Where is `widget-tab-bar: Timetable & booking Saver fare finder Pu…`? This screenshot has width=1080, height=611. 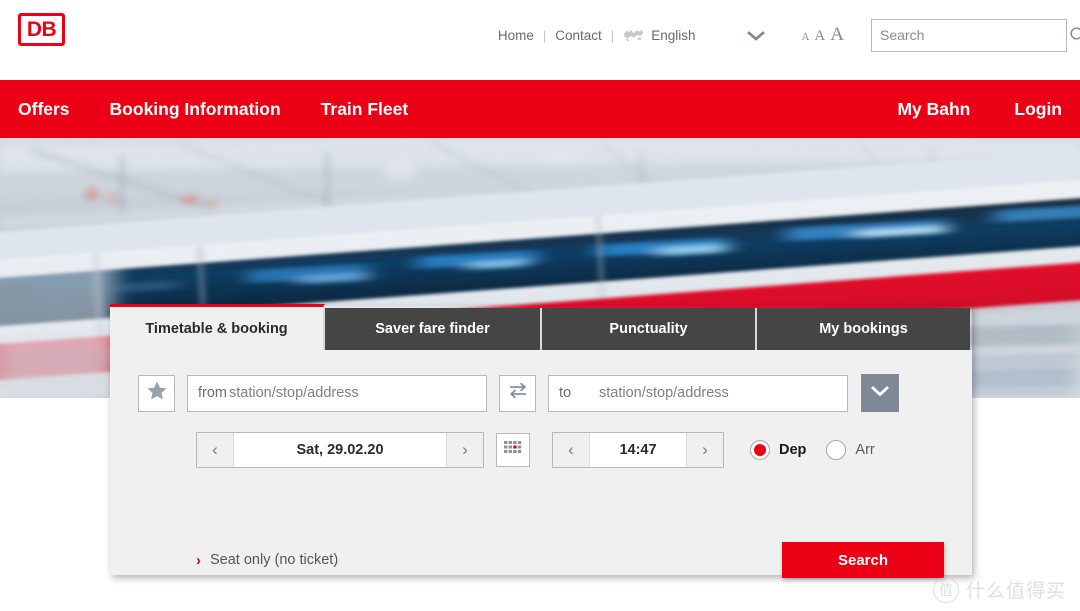
widget-tab-bar: Timetable & booking Saver fare finder Pu… is located at coordinates (541, 327).